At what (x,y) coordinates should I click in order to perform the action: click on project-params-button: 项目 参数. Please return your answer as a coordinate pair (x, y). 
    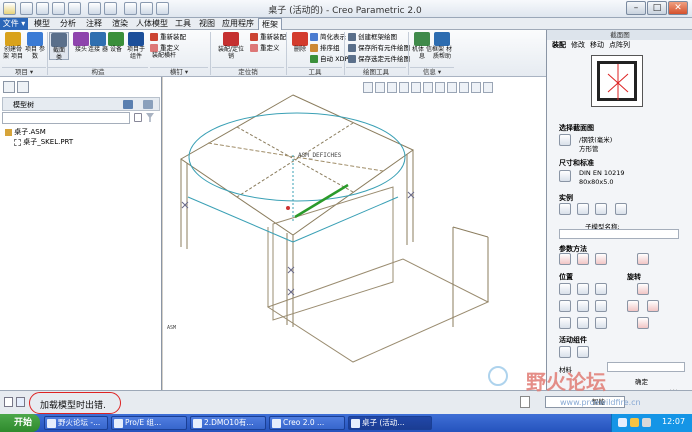
    Looking at the image, I should click on (35, 46).